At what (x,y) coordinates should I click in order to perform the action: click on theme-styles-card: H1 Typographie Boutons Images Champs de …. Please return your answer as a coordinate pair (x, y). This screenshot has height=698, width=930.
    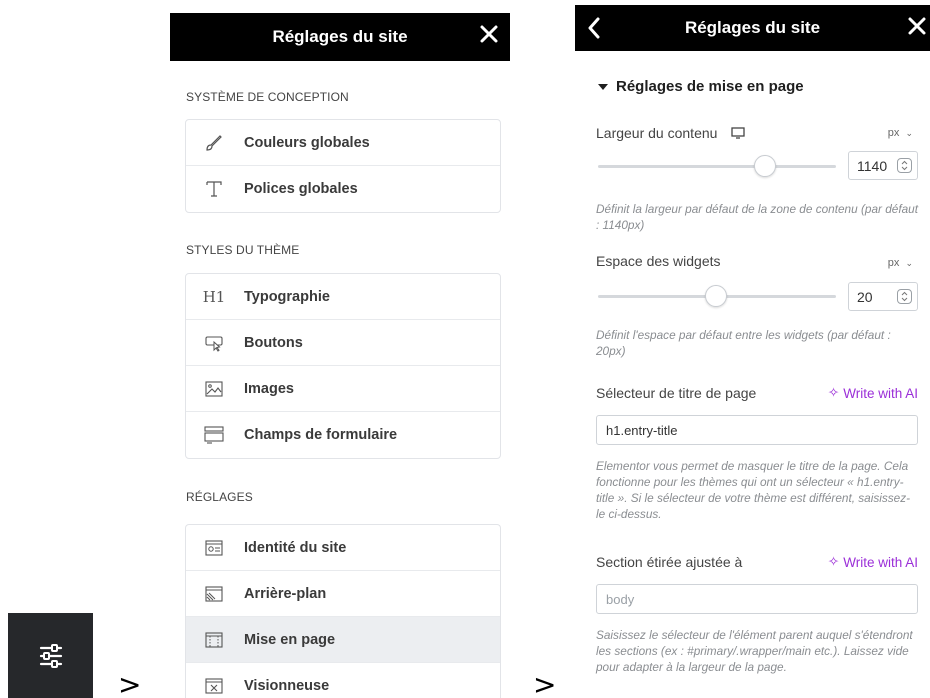
    Looking at the image, I should click on (343, 366).